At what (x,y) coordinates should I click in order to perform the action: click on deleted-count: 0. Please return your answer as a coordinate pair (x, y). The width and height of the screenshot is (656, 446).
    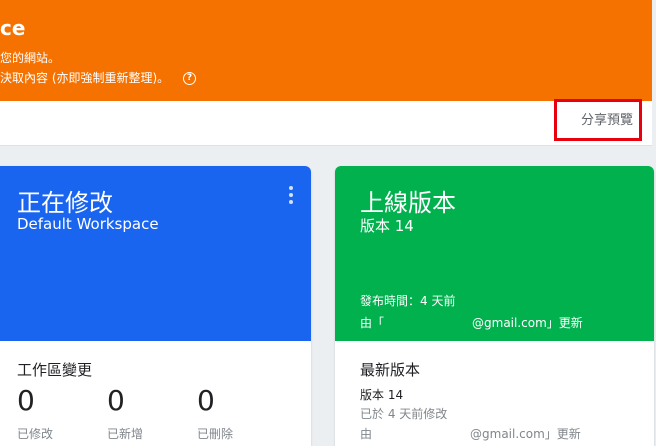
    Looking at the image, I should click on (206, 400).